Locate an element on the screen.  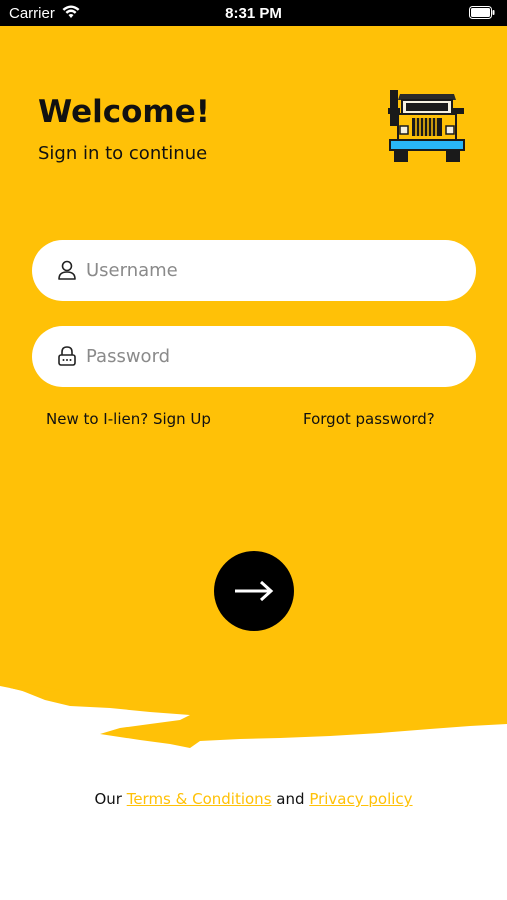
terms-link: Terms & Conditions is located at coordinates (199, 799).